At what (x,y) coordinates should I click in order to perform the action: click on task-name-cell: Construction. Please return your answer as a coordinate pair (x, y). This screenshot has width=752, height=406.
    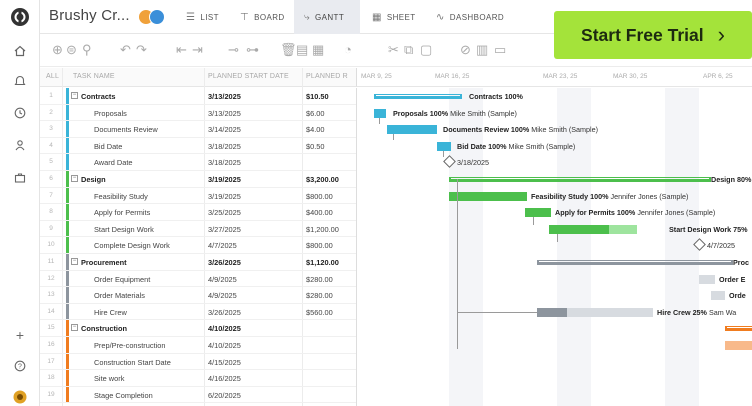
    Looking at the image, I should click on (104, 328).